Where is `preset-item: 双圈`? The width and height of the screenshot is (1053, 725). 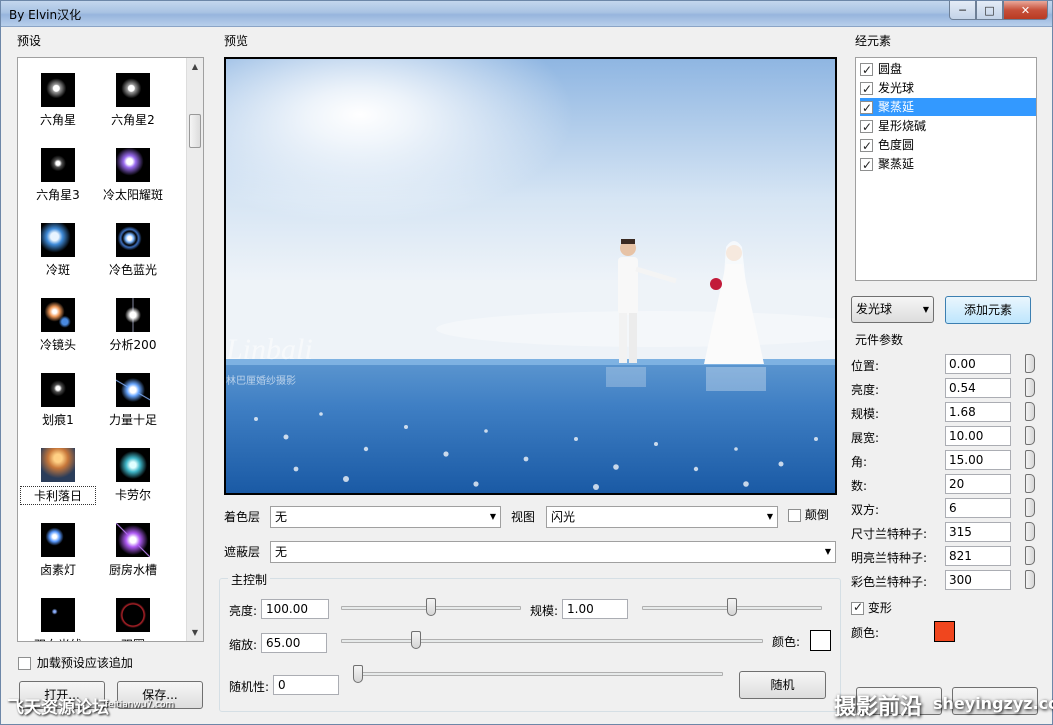 preset-item: 双圈 is located at coordinates (133, 612).